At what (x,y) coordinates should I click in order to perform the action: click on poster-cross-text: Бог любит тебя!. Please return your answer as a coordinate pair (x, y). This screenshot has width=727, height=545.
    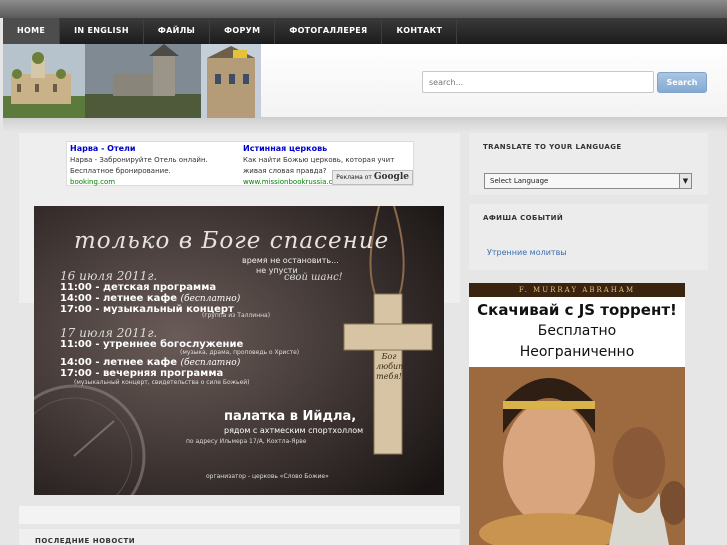
    Looking at the image, I should click on (391, 366).